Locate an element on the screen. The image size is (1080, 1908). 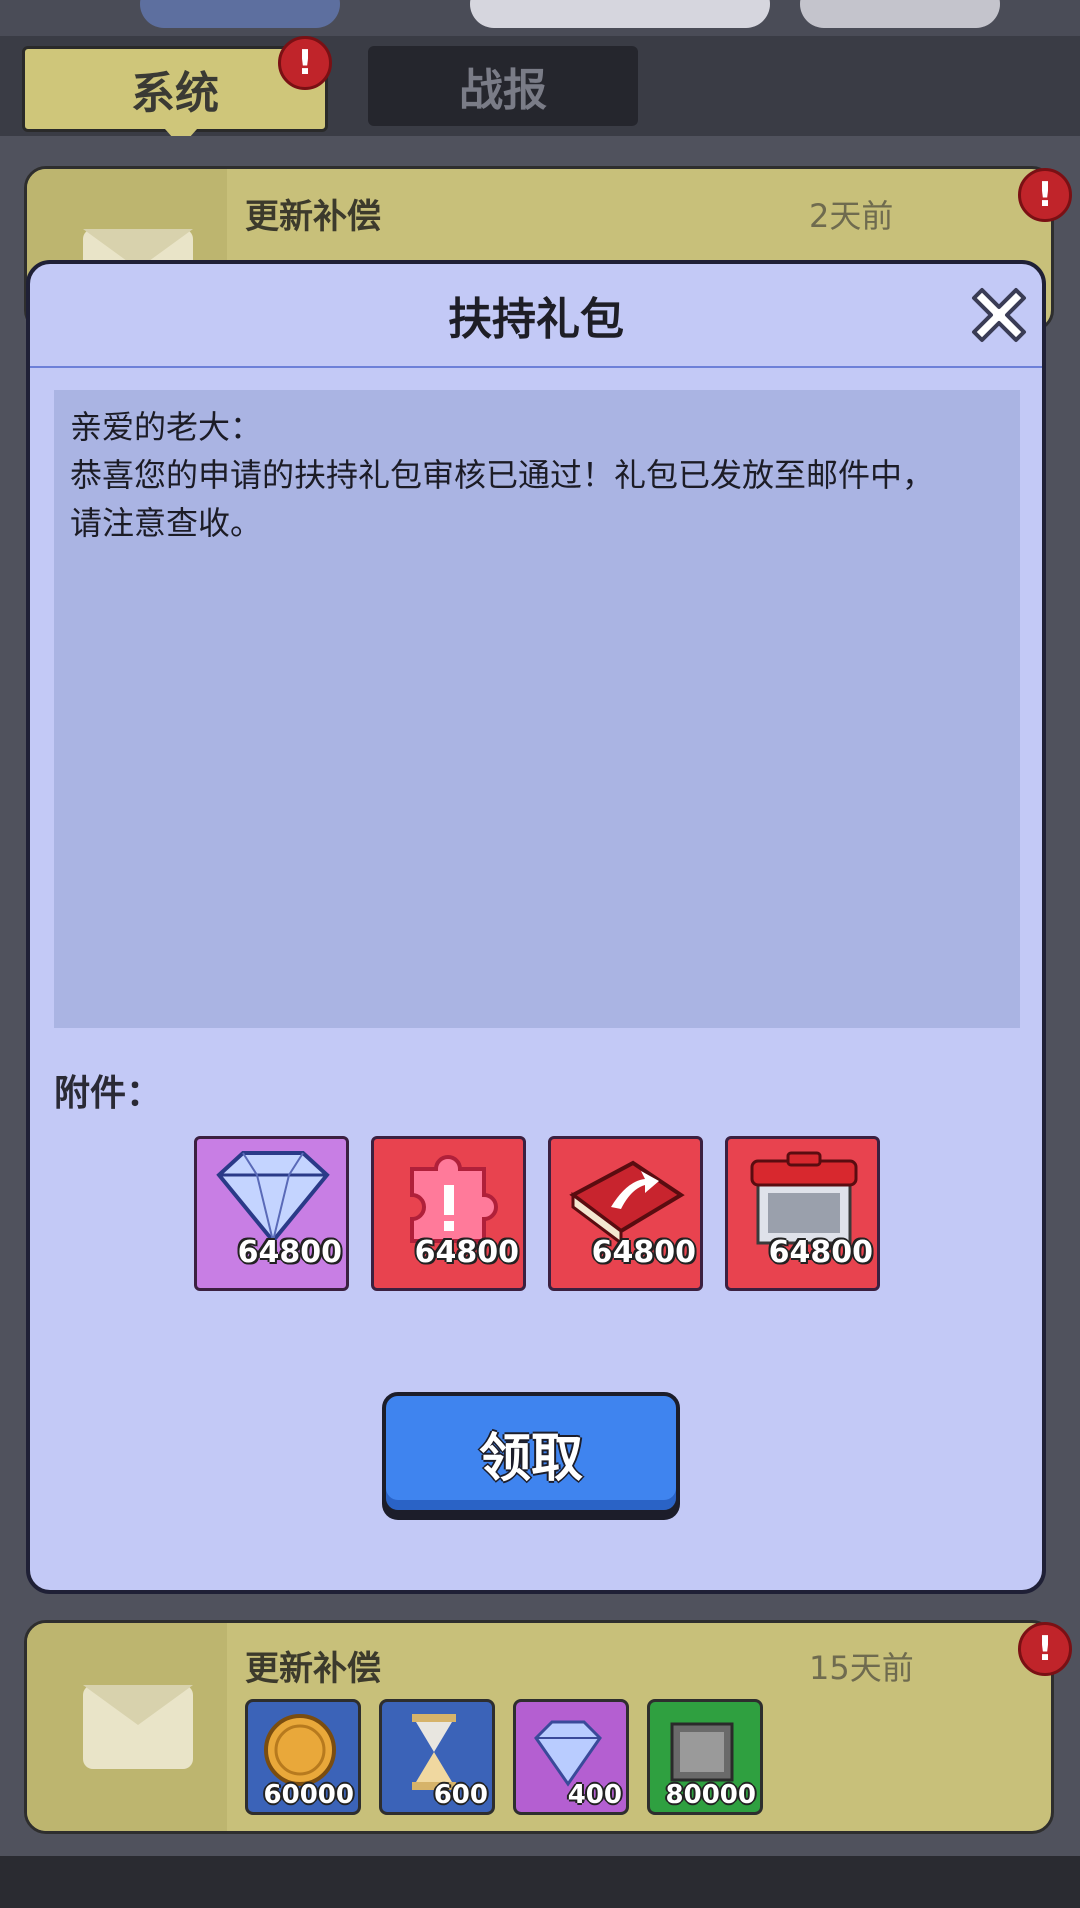
message-text: 恭喜您的申请的扶持礼包审核已通过！礼包已发放至邮件中， is located at coordinates (502, 475).